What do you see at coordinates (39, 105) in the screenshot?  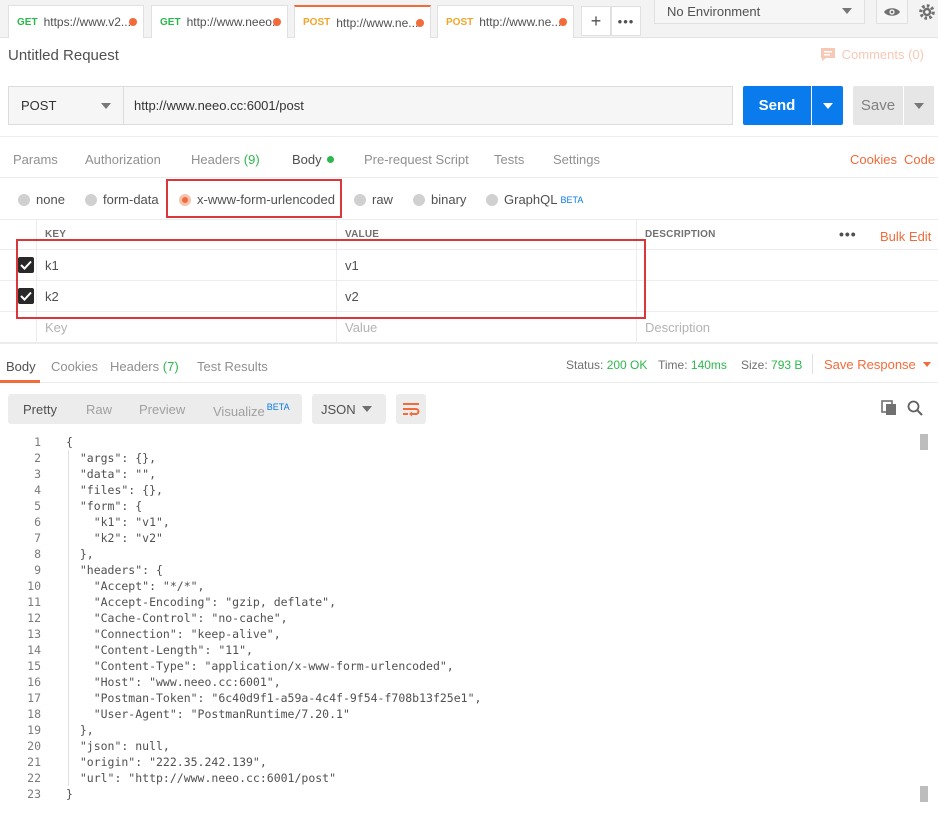 I see `http-method-value: POST` at bounding box center [39, 105].